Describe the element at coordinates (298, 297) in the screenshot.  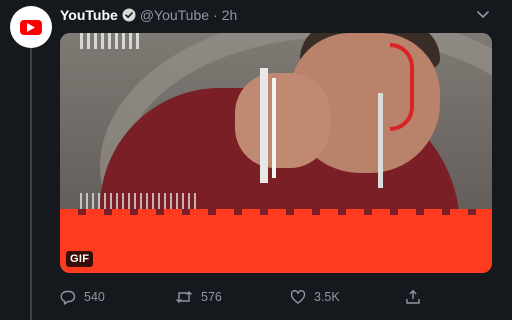
I see `heart-icon` at that location.